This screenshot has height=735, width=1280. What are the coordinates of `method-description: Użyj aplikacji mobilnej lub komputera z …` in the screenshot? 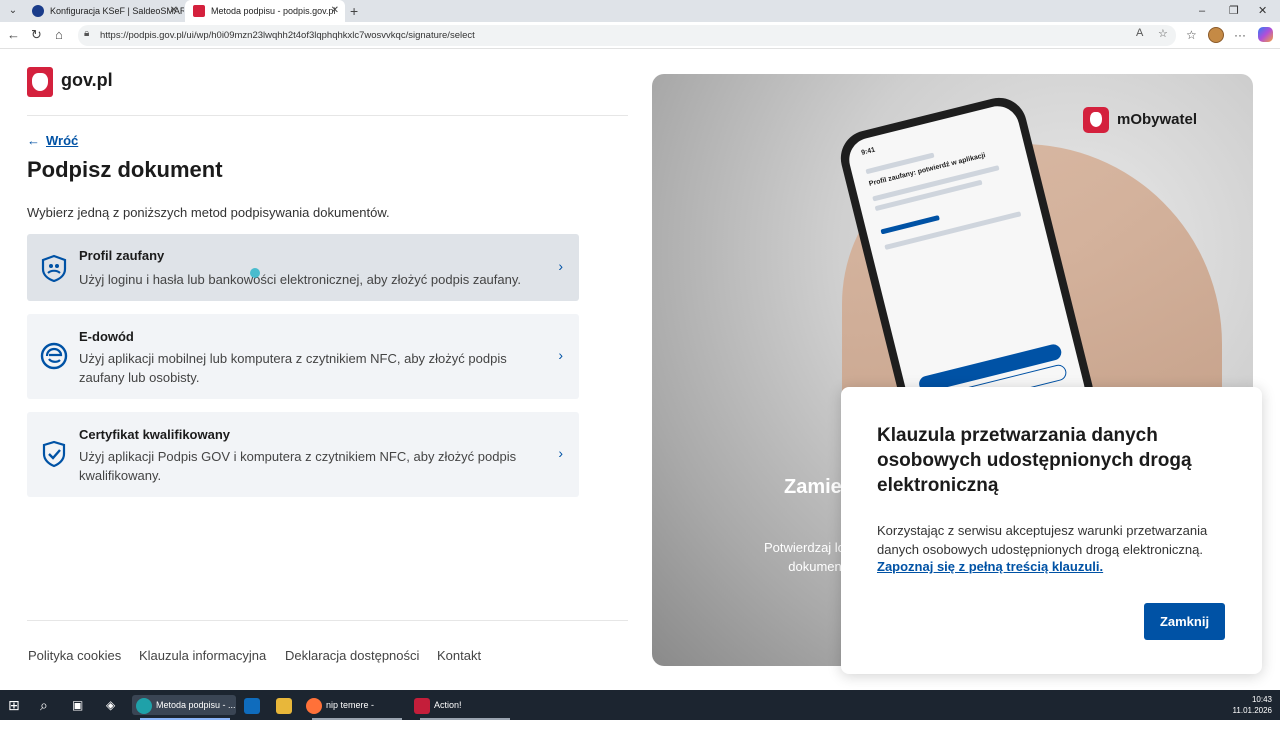 It's located at (293, 368).